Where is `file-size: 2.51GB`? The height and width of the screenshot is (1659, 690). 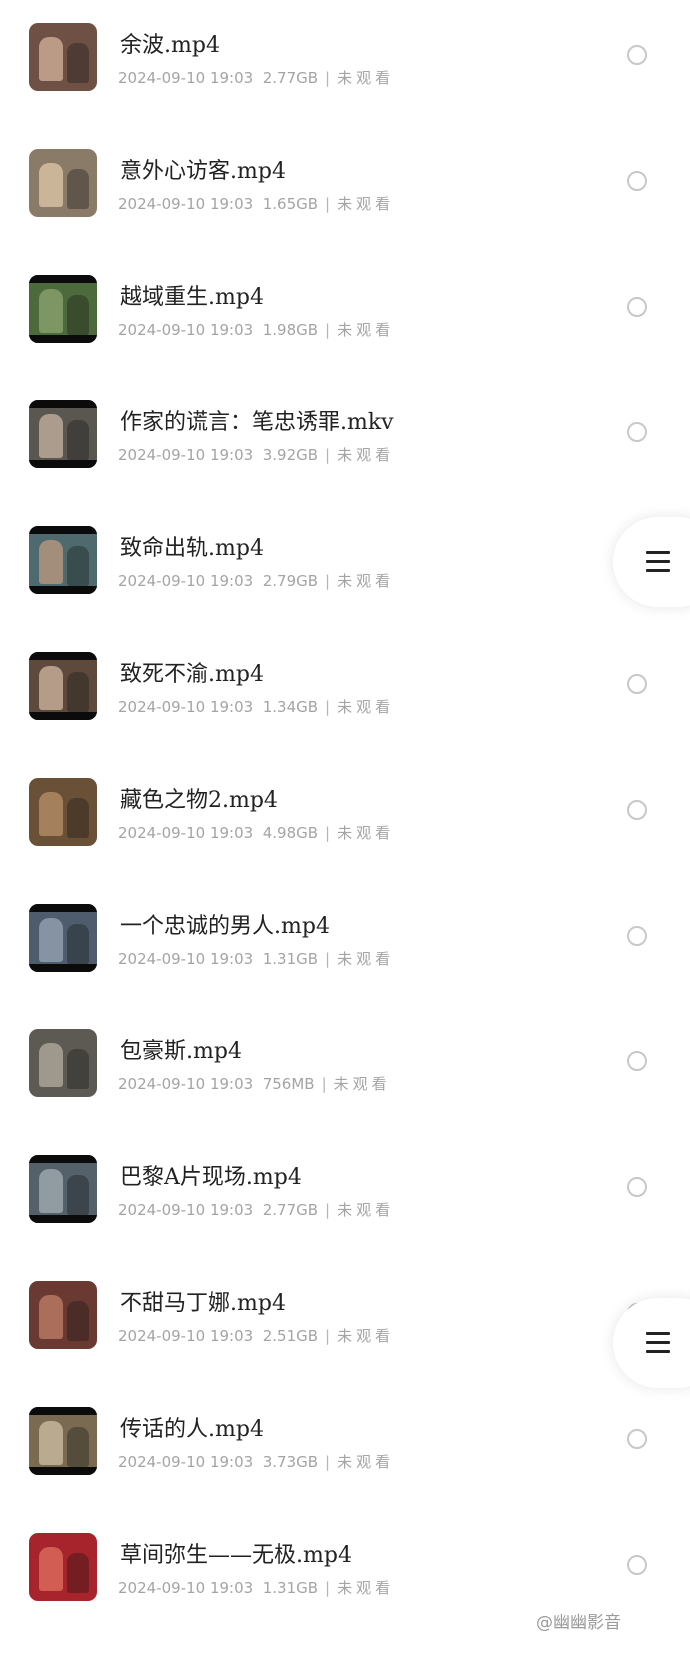 file-size: 2.51GB is located at coordinates (290, 1336).